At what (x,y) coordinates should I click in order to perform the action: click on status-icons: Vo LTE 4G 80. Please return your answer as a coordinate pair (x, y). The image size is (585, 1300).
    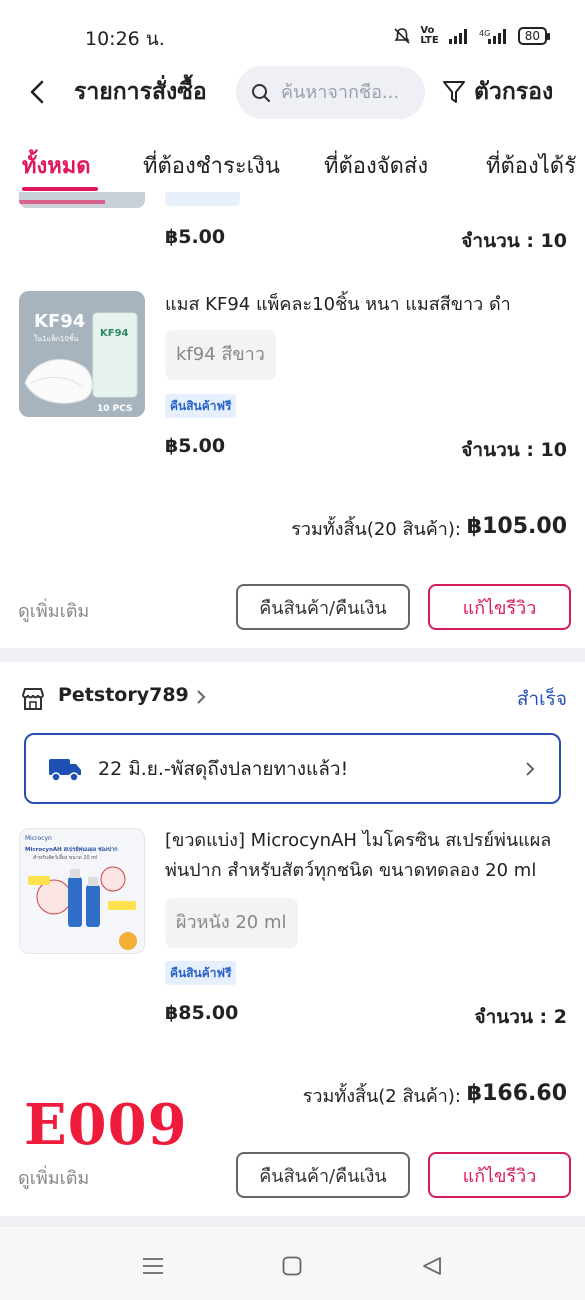
    Looking at the image, I should click on (472, 35).